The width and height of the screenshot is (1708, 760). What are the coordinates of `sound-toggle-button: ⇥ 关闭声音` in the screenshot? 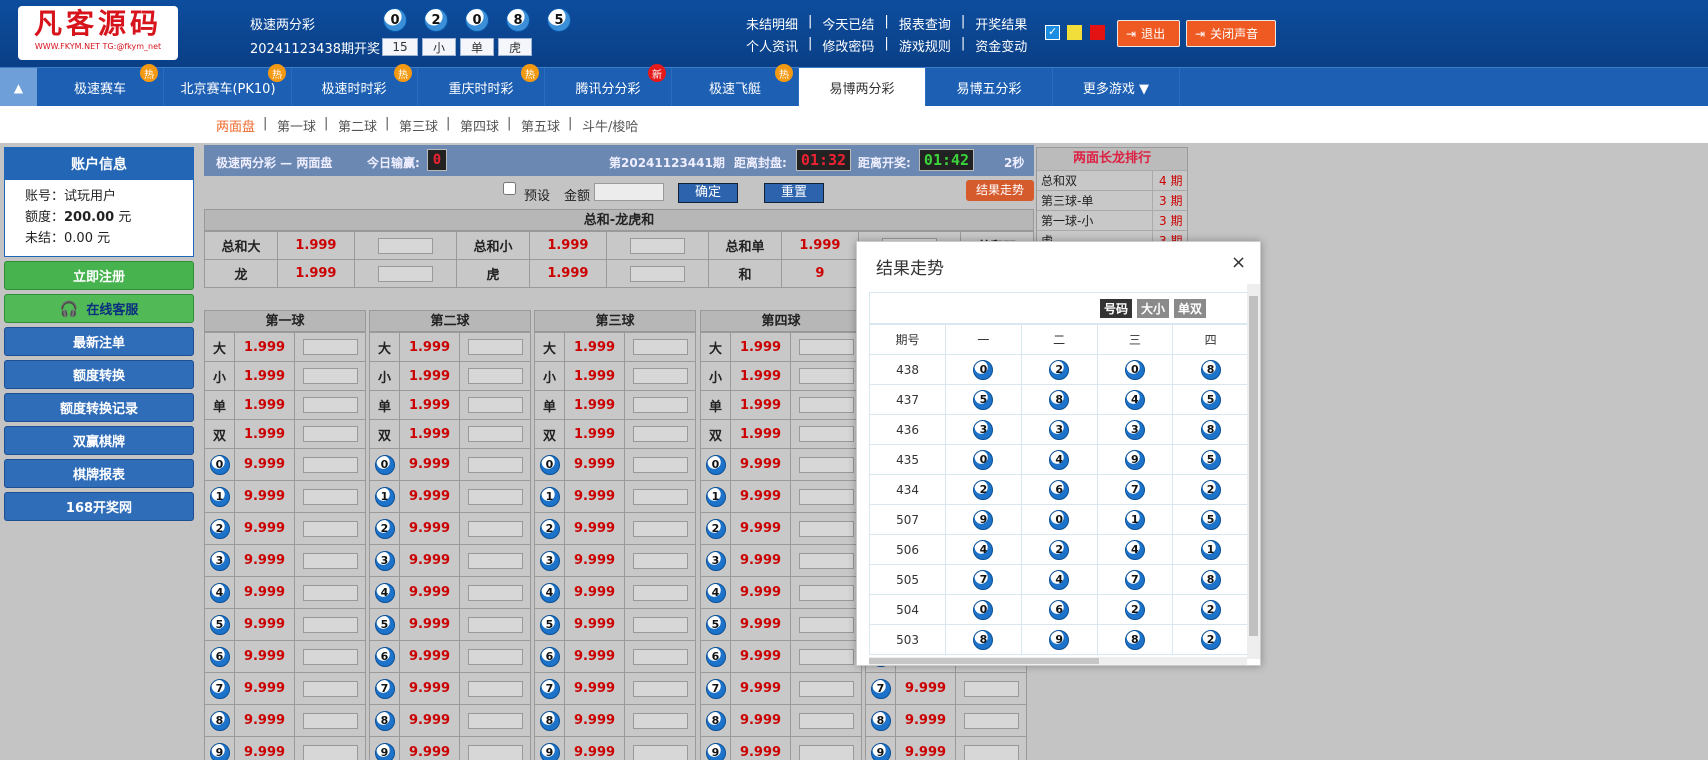 It's located at (1231, 33).